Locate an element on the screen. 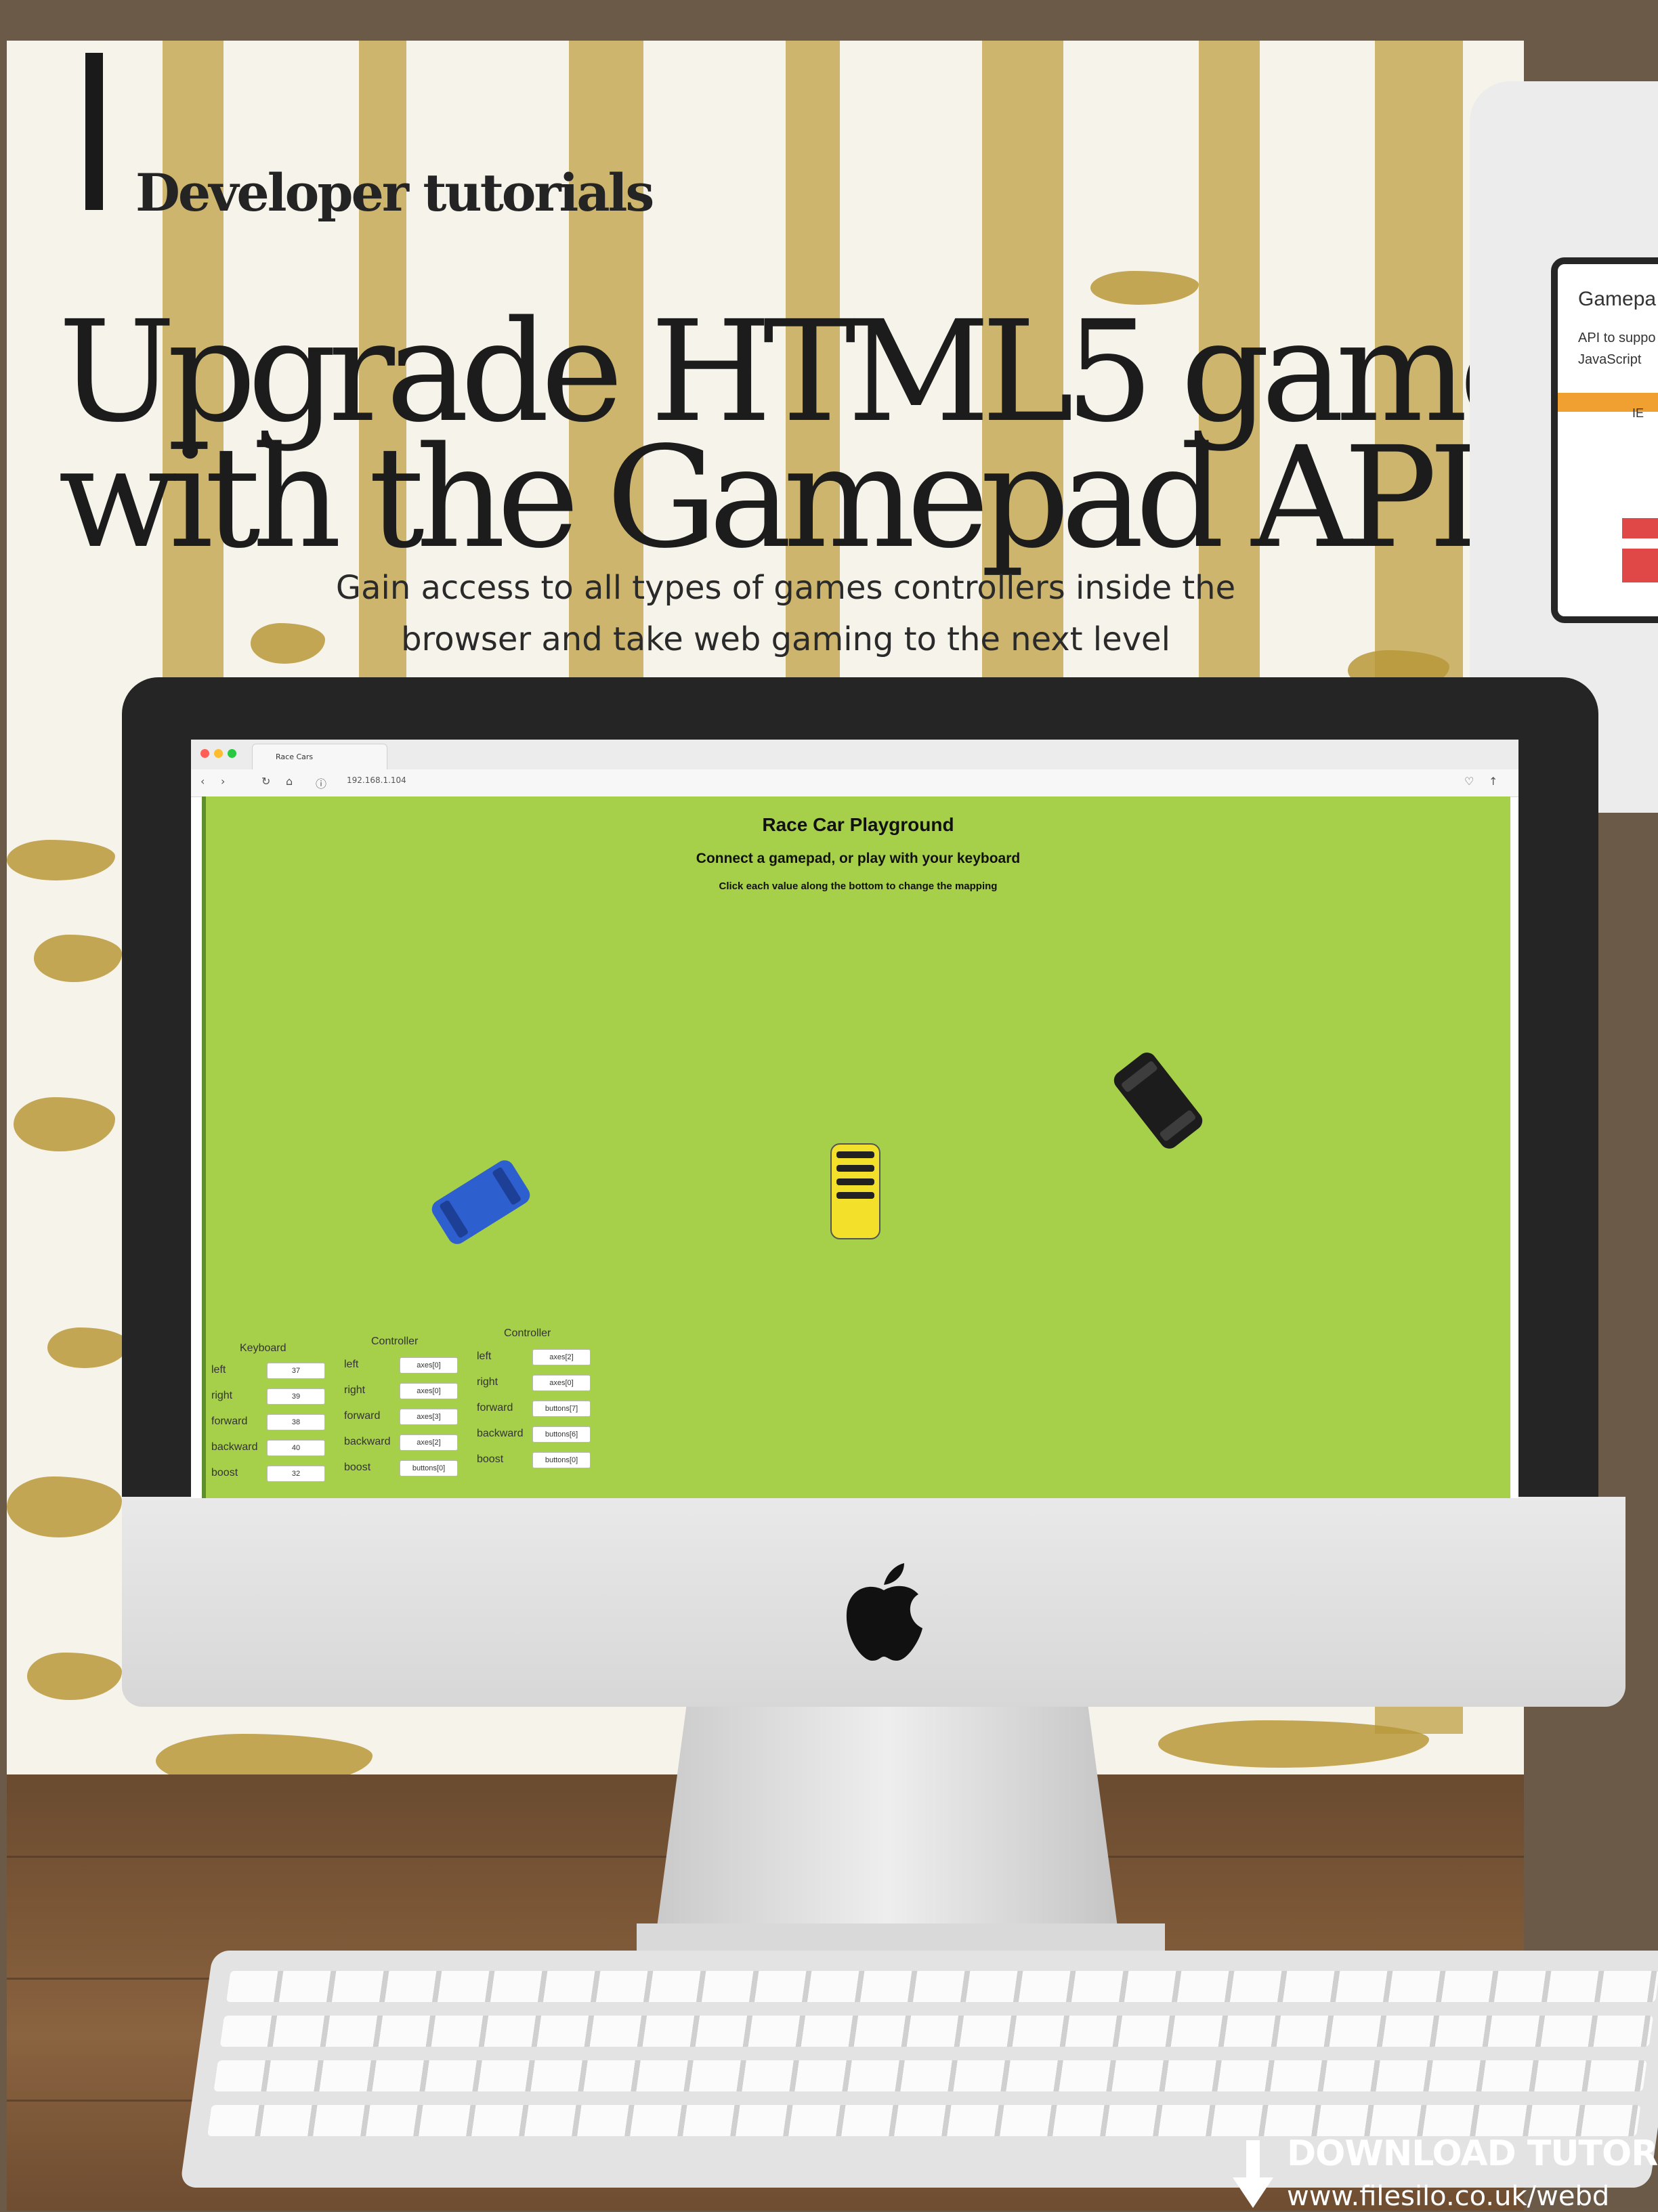  minimize-window-icon is located at coordinates (218, 753).